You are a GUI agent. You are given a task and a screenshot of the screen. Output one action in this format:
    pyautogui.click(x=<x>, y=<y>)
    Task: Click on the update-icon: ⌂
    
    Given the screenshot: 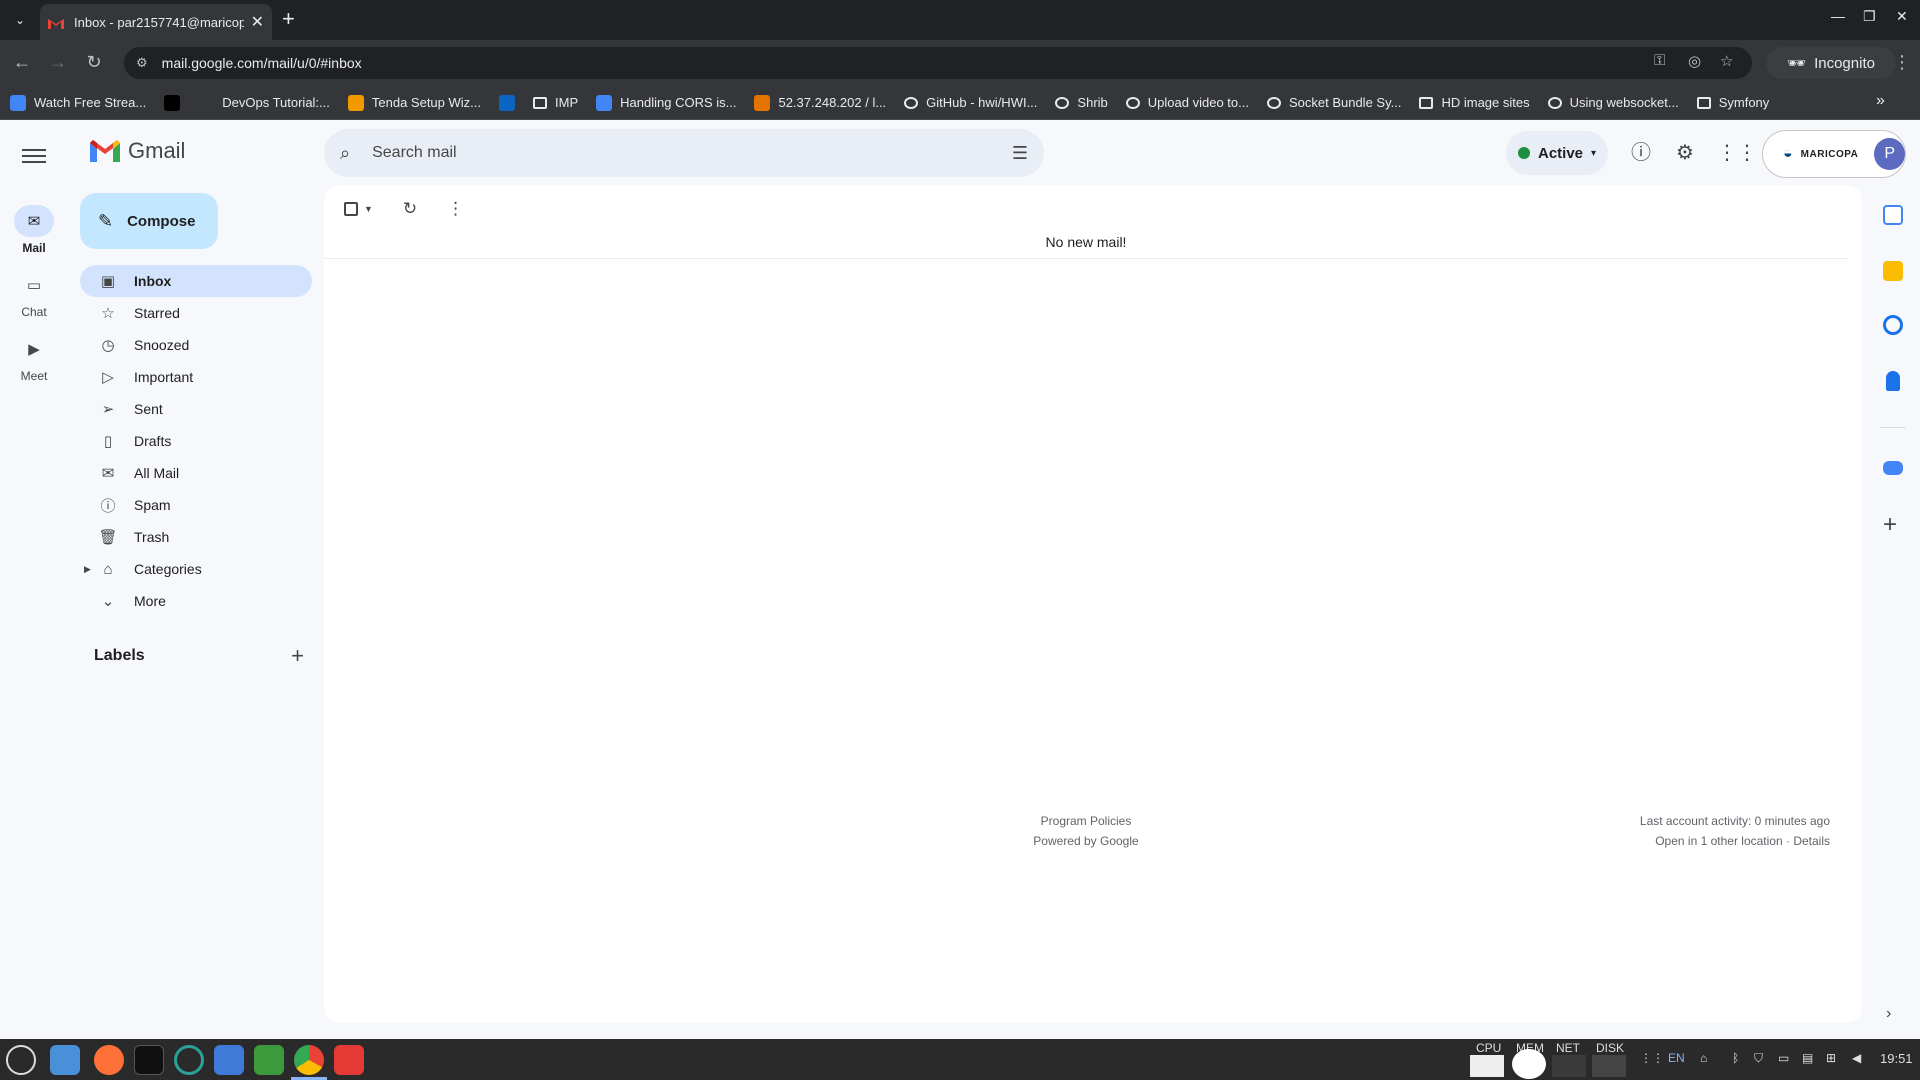 What is the action you would take?
    pyautogui.click(x=1703, y=1058)
    